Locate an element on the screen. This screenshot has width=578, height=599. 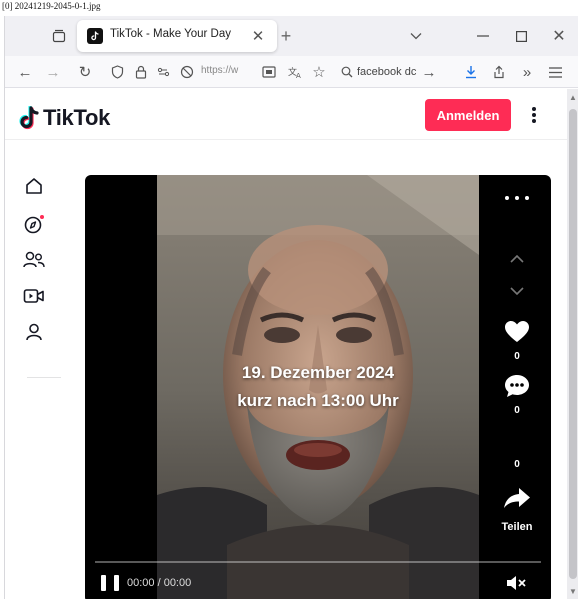
sidenav-live is located at coordinates (34, 296).